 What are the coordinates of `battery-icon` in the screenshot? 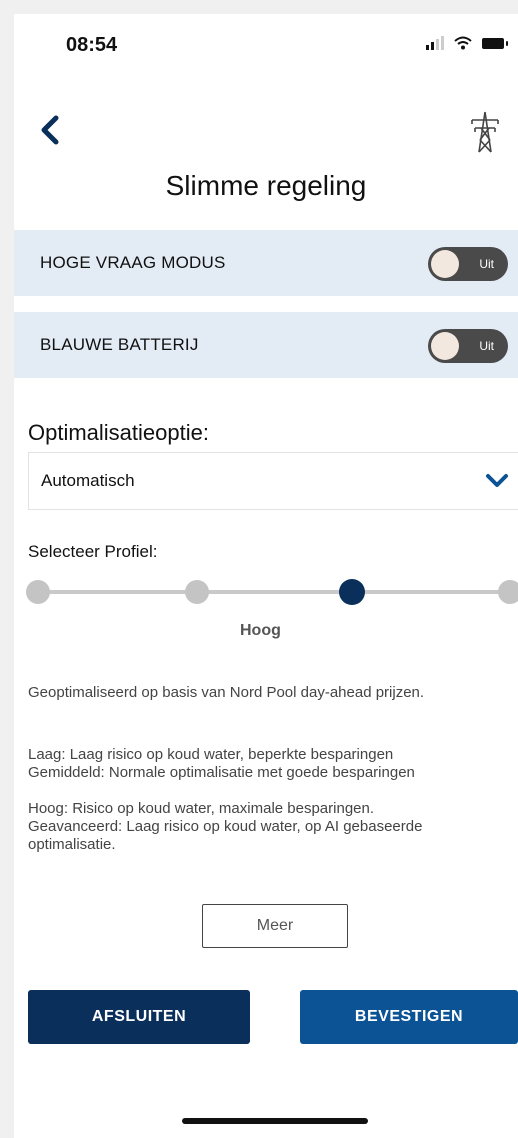 It's located at (495, 43).